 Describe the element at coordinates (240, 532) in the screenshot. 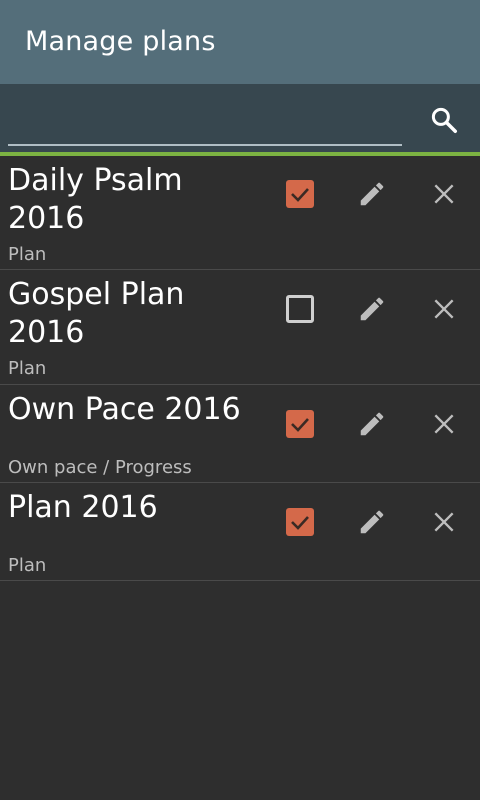

I see `list-item: Plan 2016 Plan` at that location.